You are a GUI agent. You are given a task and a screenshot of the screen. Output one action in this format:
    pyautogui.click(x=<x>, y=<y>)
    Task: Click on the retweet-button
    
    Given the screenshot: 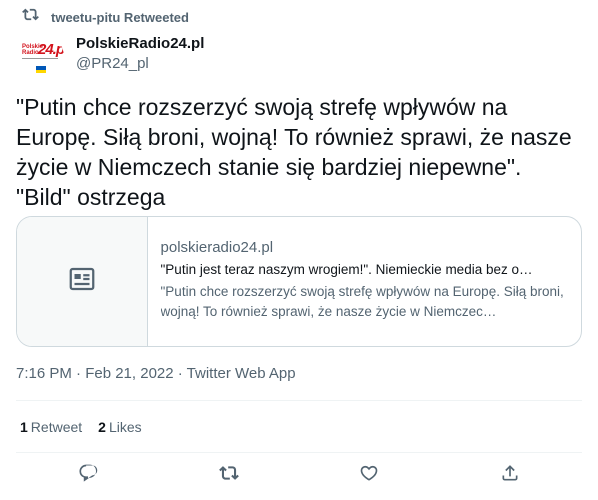 What is the action you would take?
    pyautogui.click(x=229, y=475)
    